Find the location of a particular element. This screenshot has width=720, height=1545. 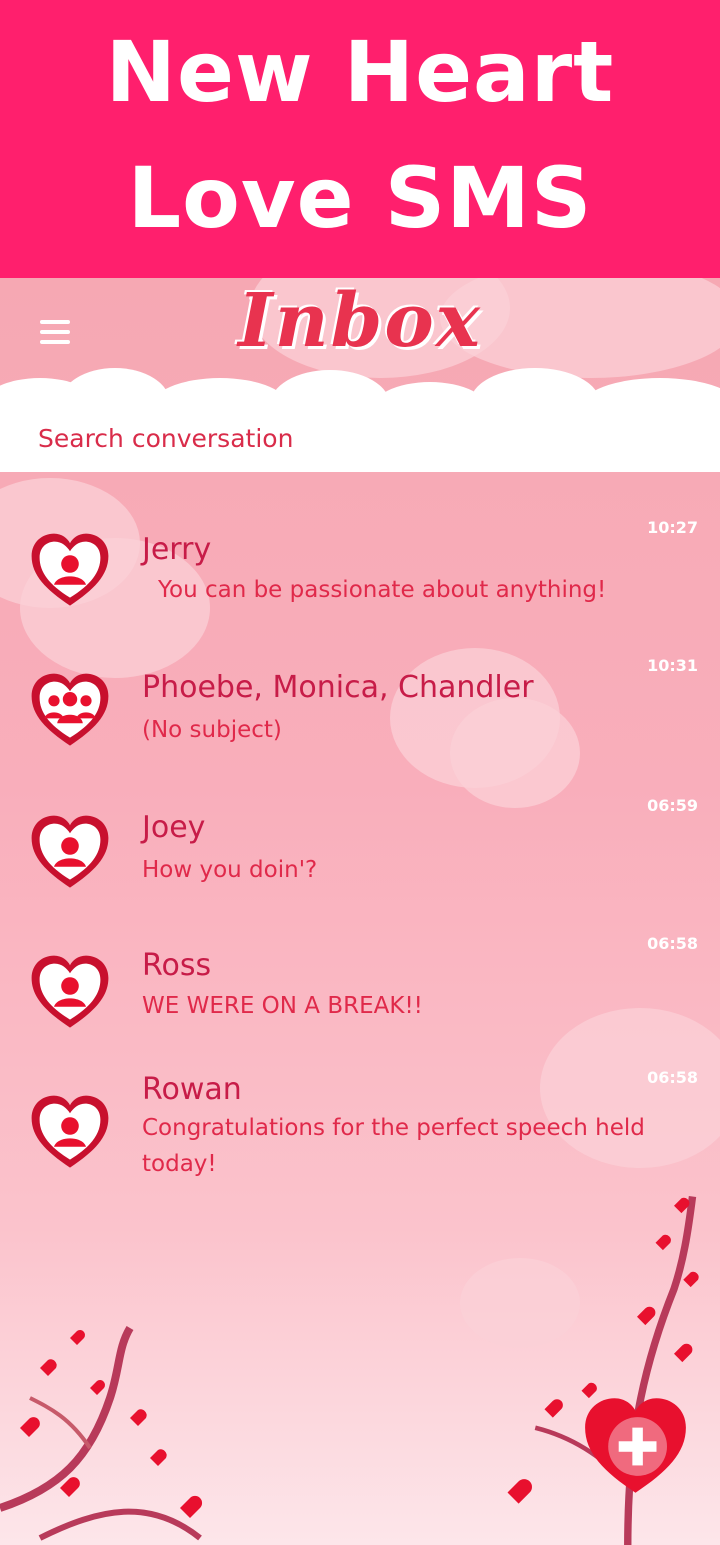

heart-plus-icon is located at coordinates (635, 1445).